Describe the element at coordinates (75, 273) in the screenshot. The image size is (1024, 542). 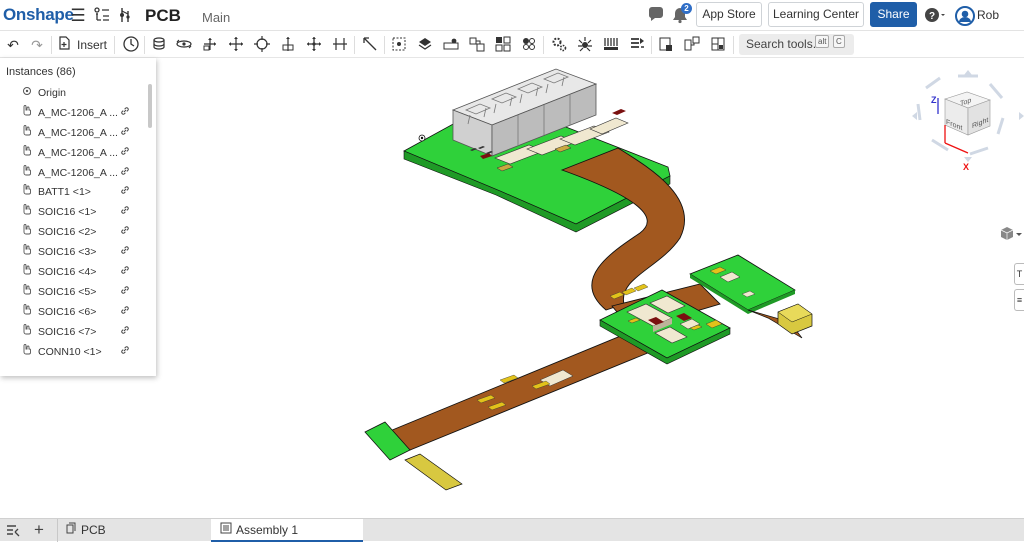
I see `instance-row: SOIC16 <4>` at that location.